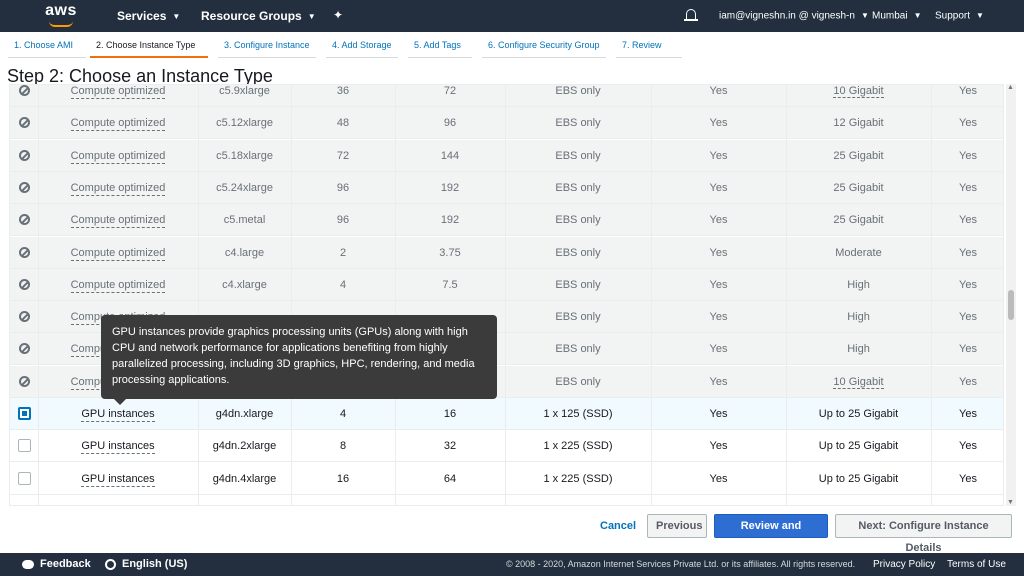 Image resolution: width=1024 pixels, height=576 pixels. What do you see at coordinates (649, 45) in the screenshot?
I see `tab-review: 7. Review` at bounding box center [649, 45].